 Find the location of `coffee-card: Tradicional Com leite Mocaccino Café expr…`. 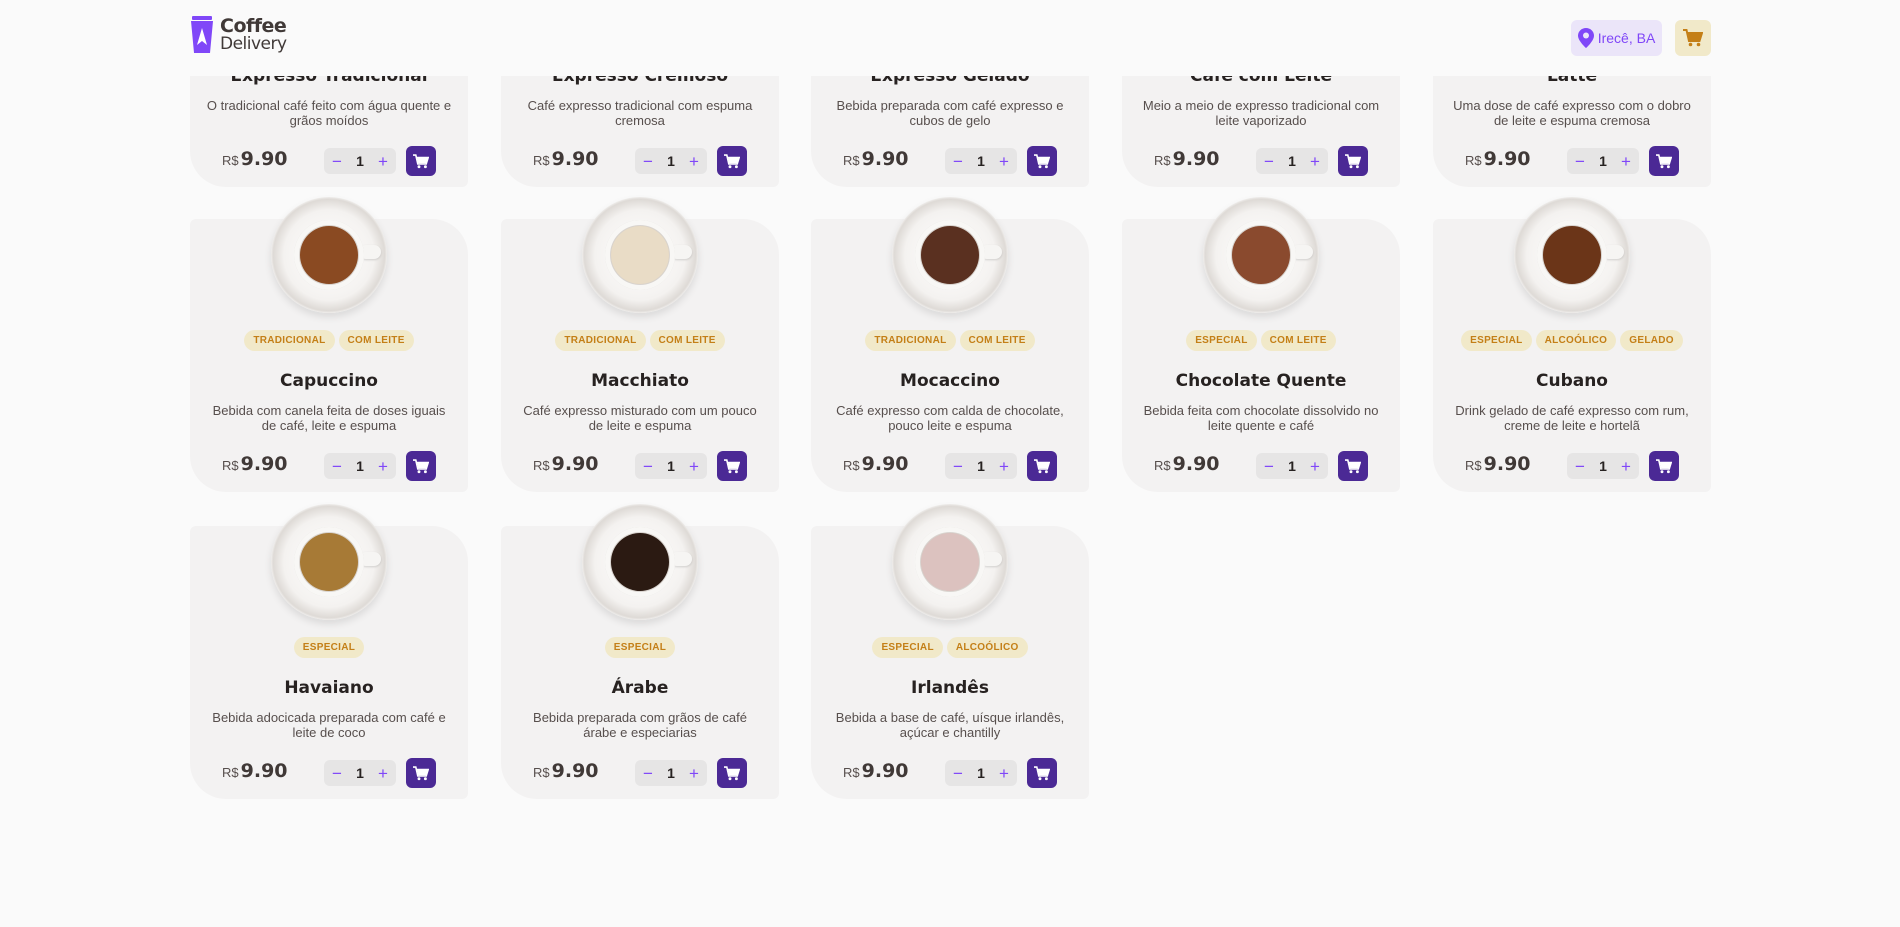

coffee-card: Tradicional Com leite Mocaccino Café expr… is located at coordinates (950, 344).